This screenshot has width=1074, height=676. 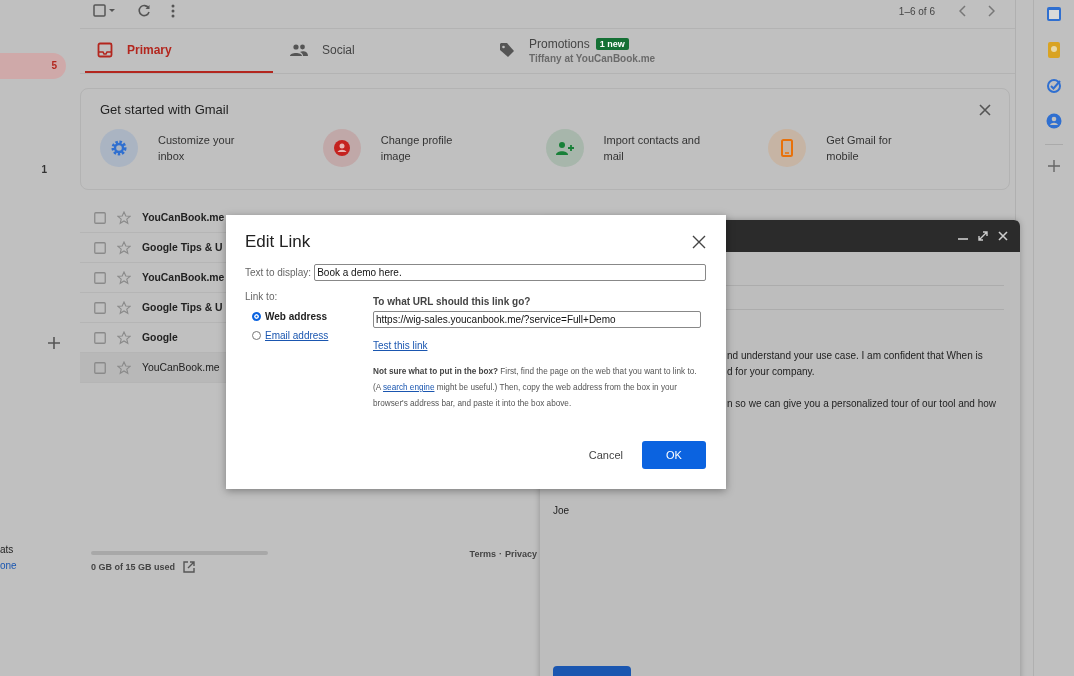 I want to click on inbox-icon, so click(x=105, y=50).